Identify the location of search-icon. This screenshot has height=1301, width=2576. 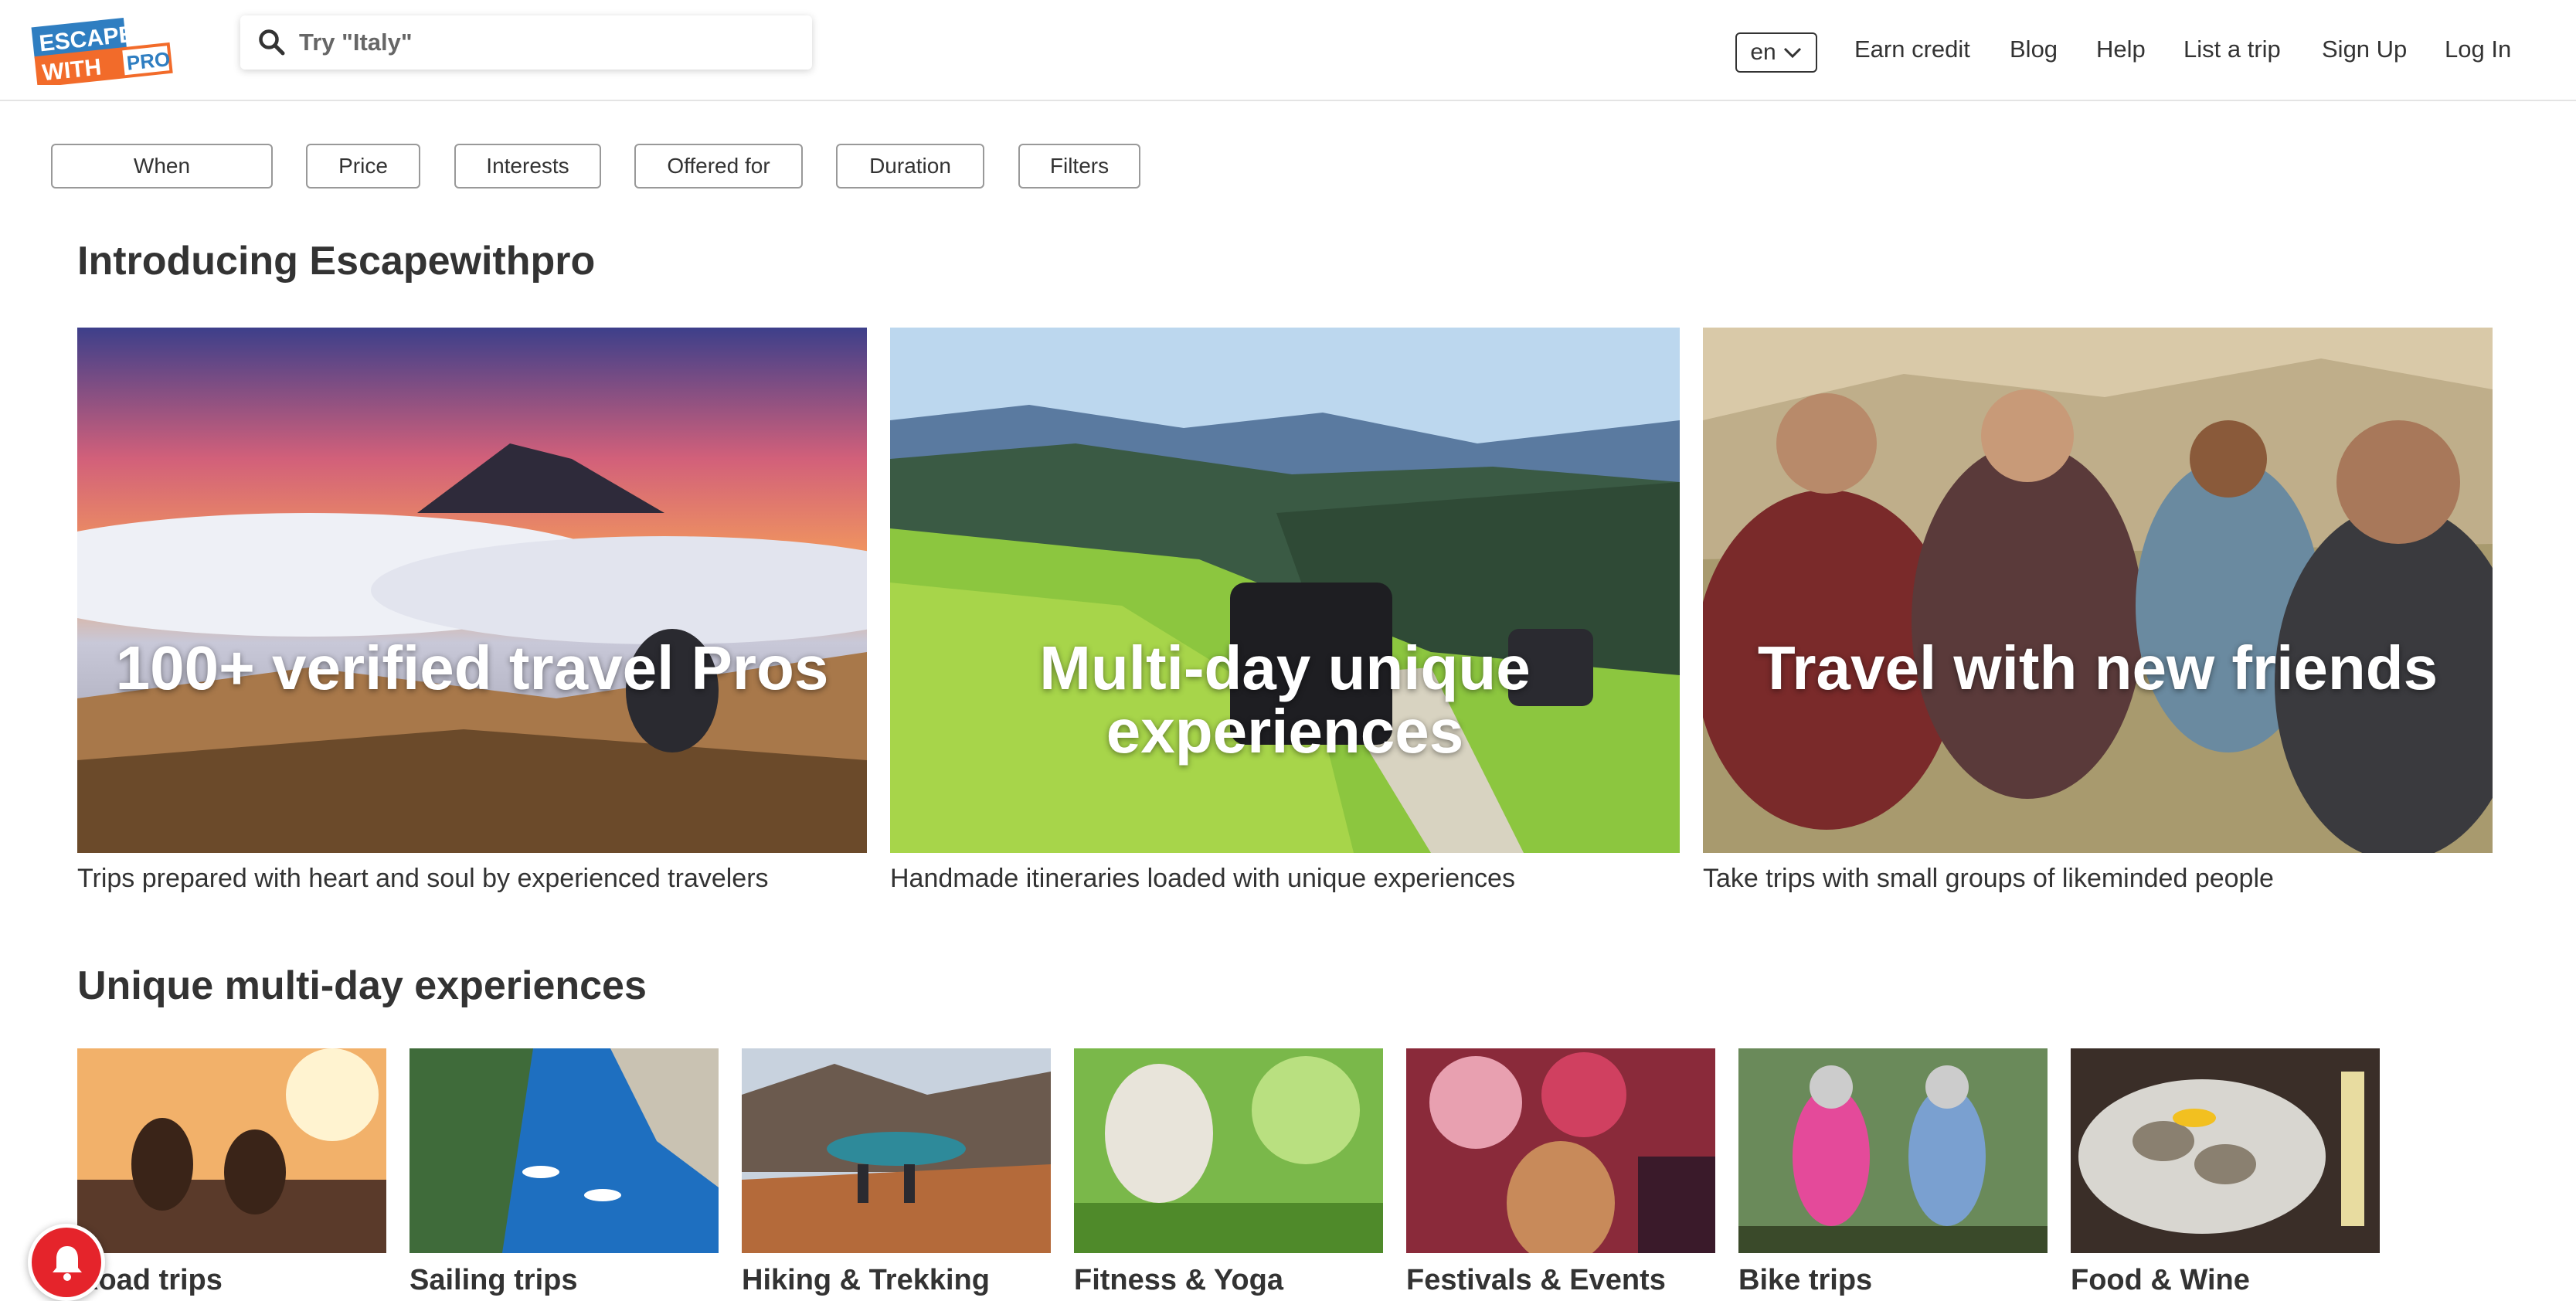
(272, 42).